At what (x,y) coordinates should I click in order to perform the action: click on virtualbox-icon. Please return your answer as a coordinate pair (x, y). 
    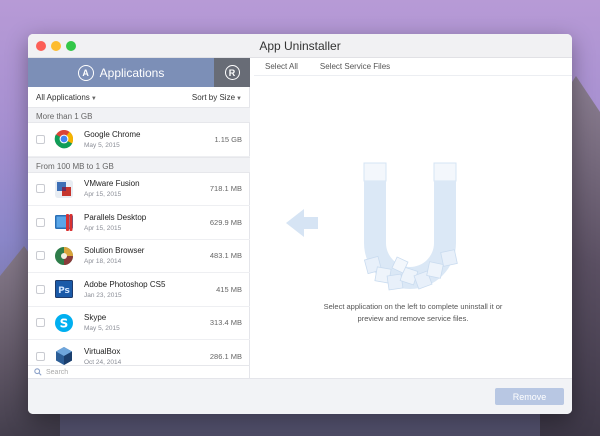
    Looking at the image, I should click on (64, 356).